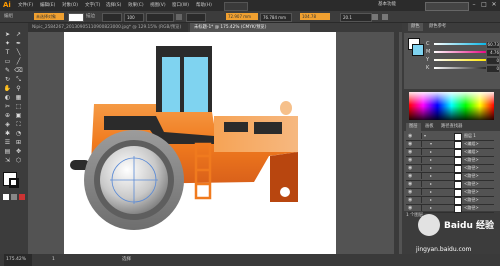  Describe the element at coordinates (18, 106) in the screenshot. I see `tool-icon: ⬚` at that location.